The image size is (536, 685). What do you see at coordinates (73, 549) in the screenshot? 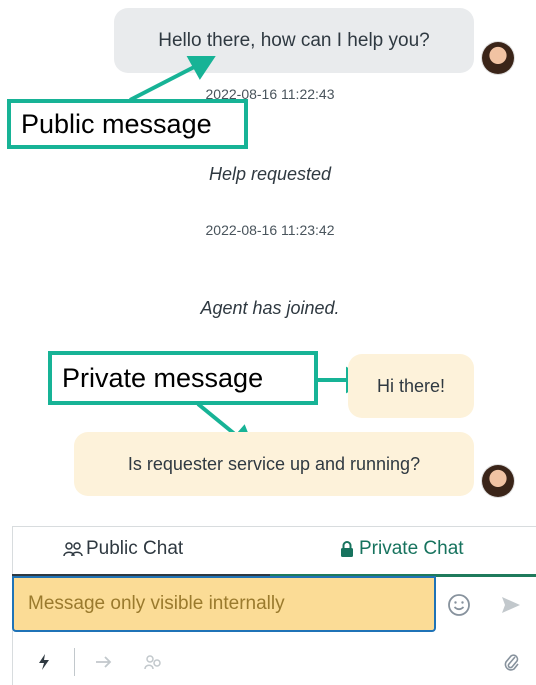
I see `users-icon` at bounding box center [73, 549].